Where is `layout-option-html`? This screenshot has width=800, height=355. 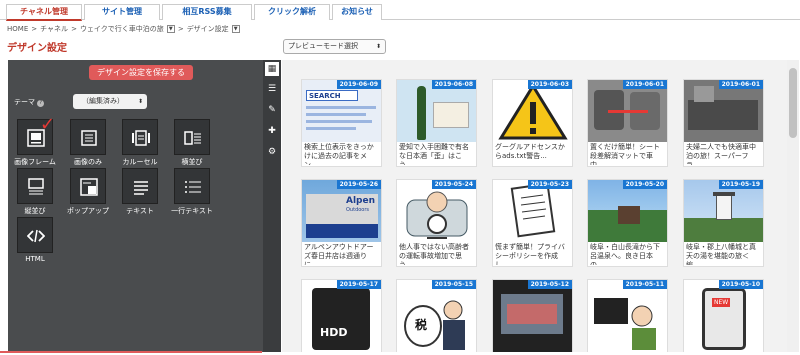
layout-option-html is located at coordinates (35, 235).